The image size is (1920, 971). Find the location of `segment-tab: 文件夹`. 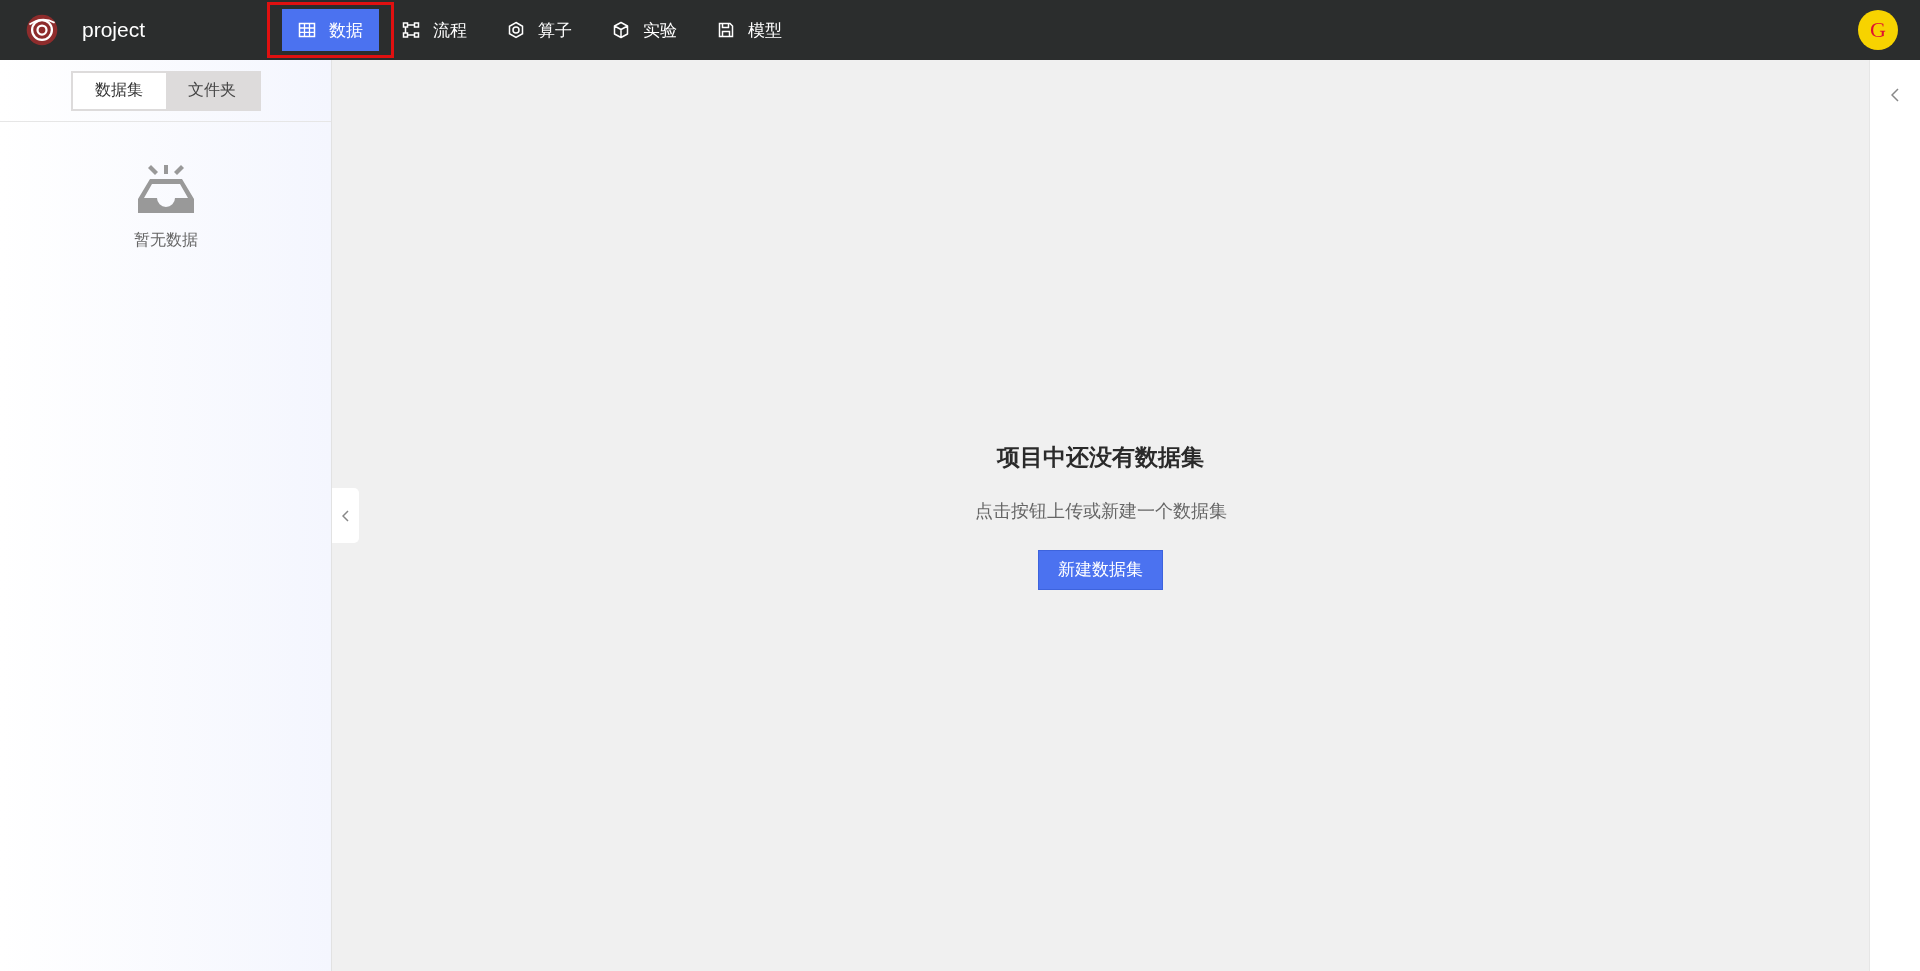

segment-tab: 文件夹 is located at coordinates (212, 90).